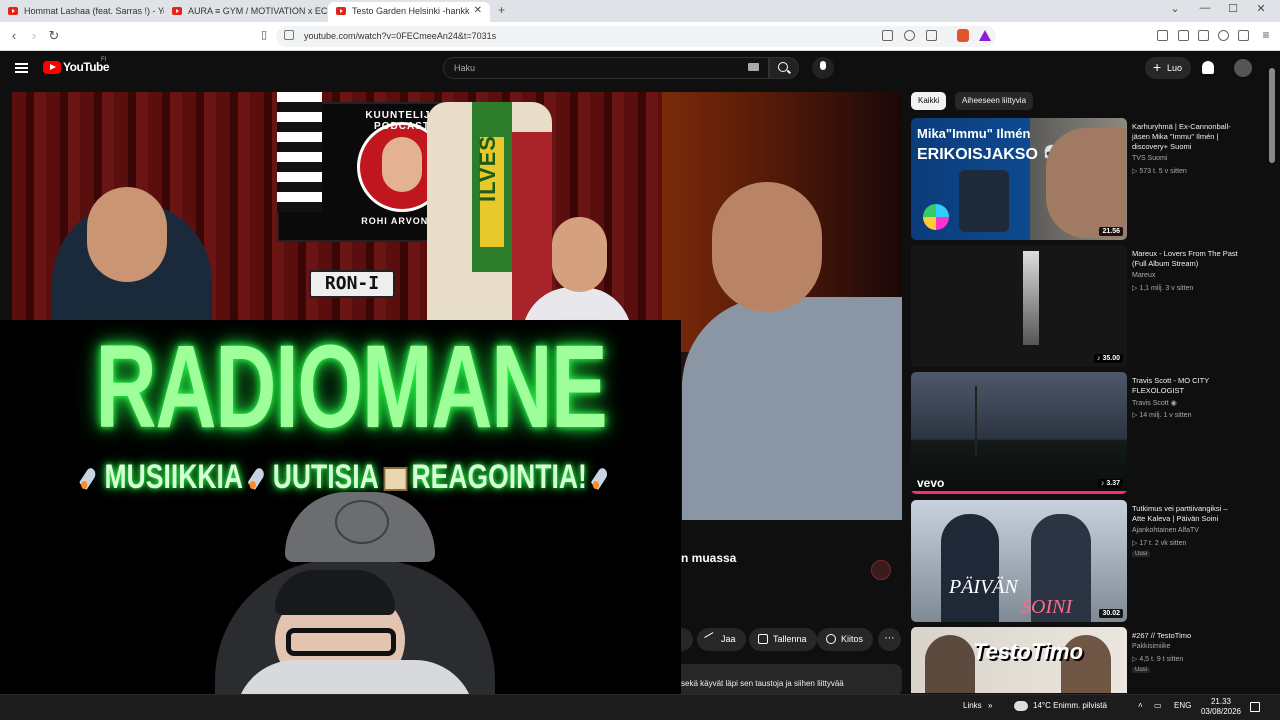 The image size is (1280, 720). I want to click on search-input: Haku, so click(606, 68).